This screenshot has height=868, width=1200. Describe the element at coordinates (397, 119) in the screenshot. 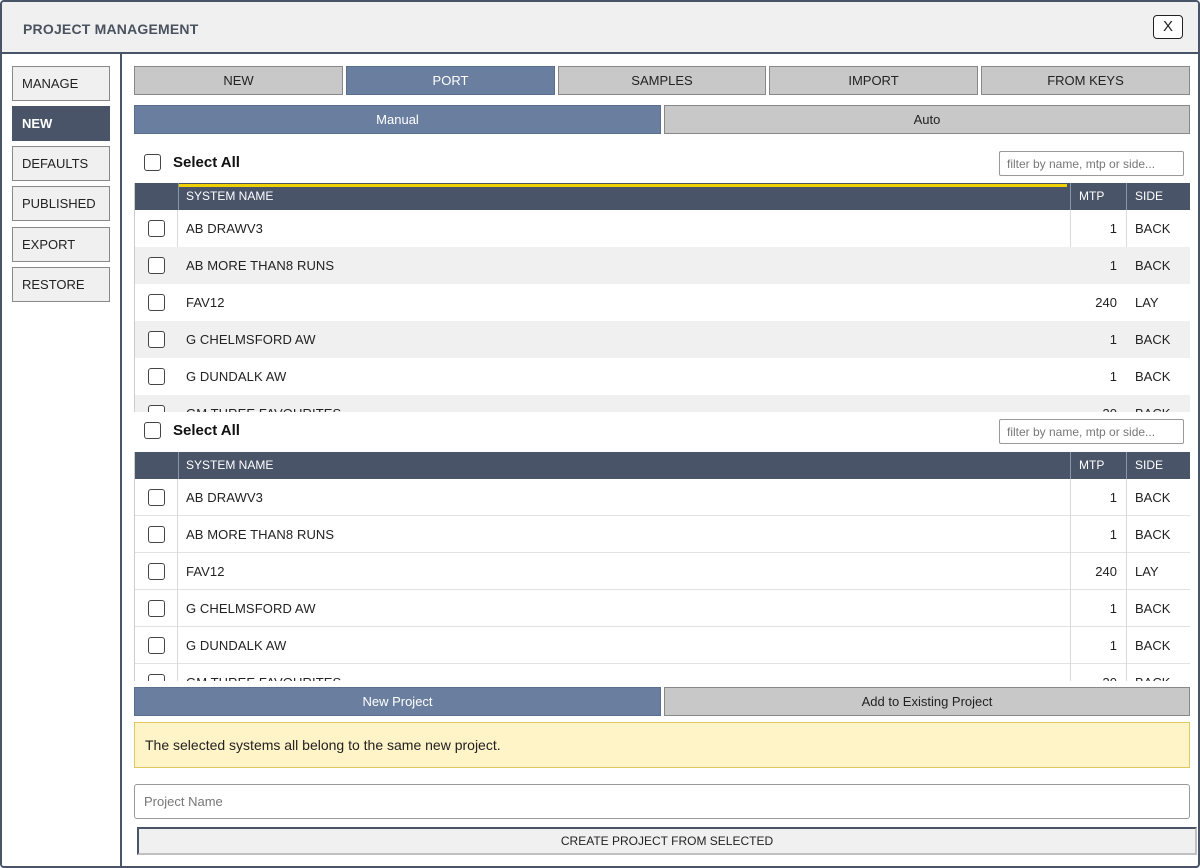

I see `tab-manual: Manual` at that location.